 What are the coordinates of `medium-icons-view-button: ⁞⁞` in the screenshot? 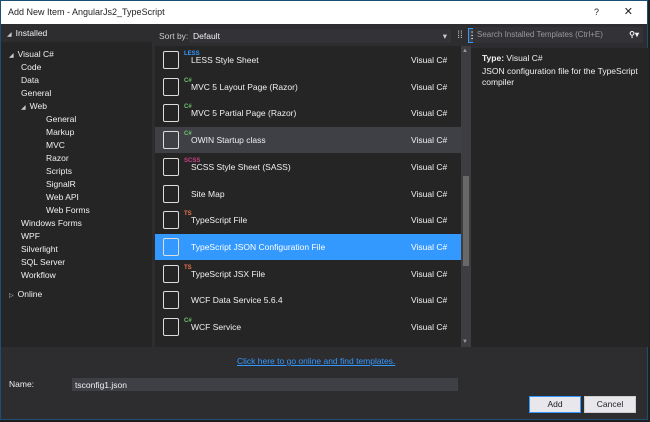 It's located at (460, 35).